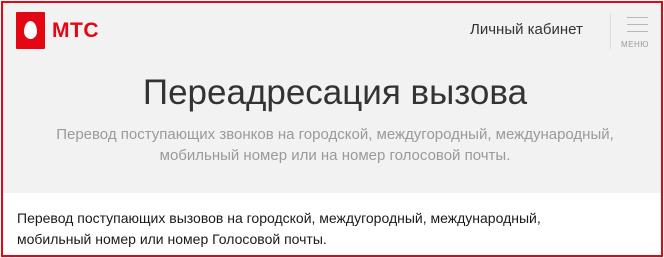 The height and width of the screenshot is (258, 664). I want to click on hamburger-icon, so click(637, 27).